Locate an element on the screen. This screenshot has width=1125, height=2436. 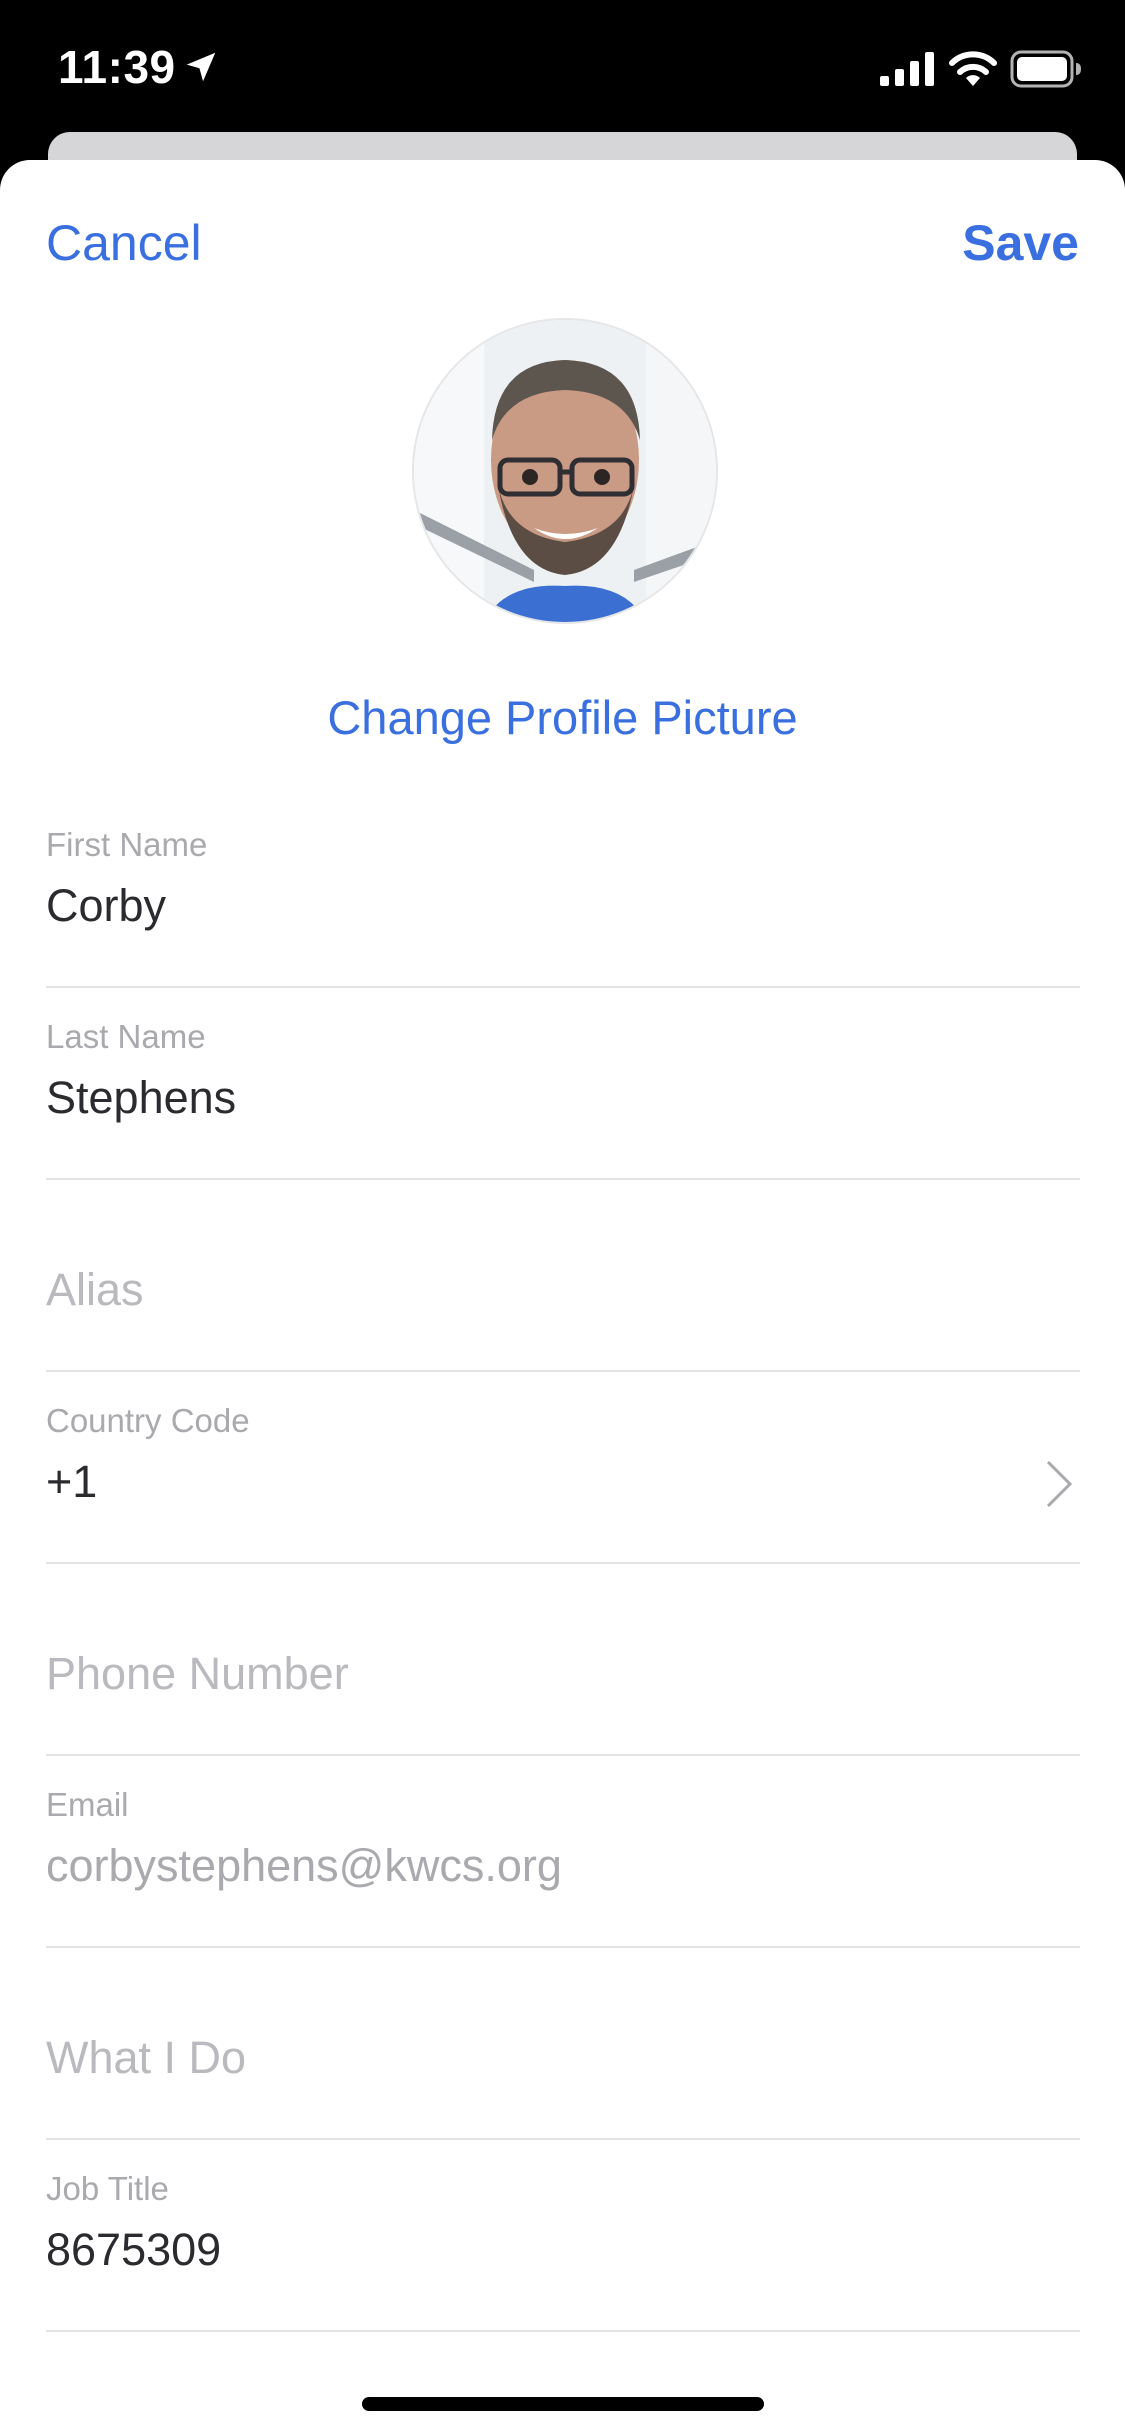
home-indicator is located at coordinates (563, 2404).